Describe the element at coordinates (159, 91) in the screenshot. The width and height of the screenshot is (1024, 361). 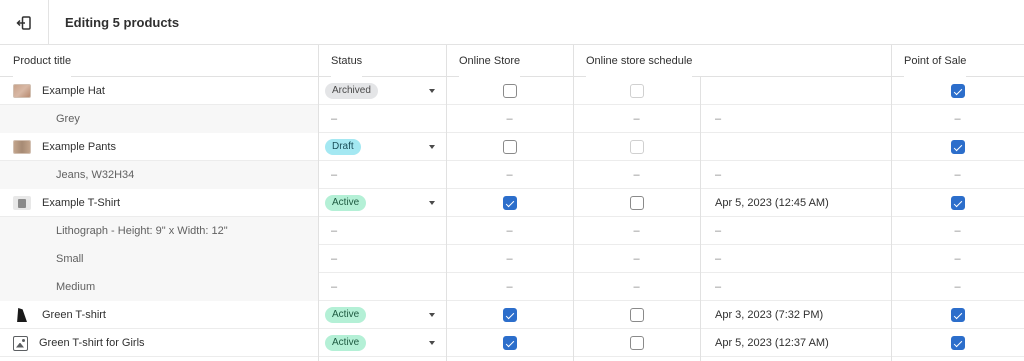
I see `product-title-cell: Example Hat` at that location.